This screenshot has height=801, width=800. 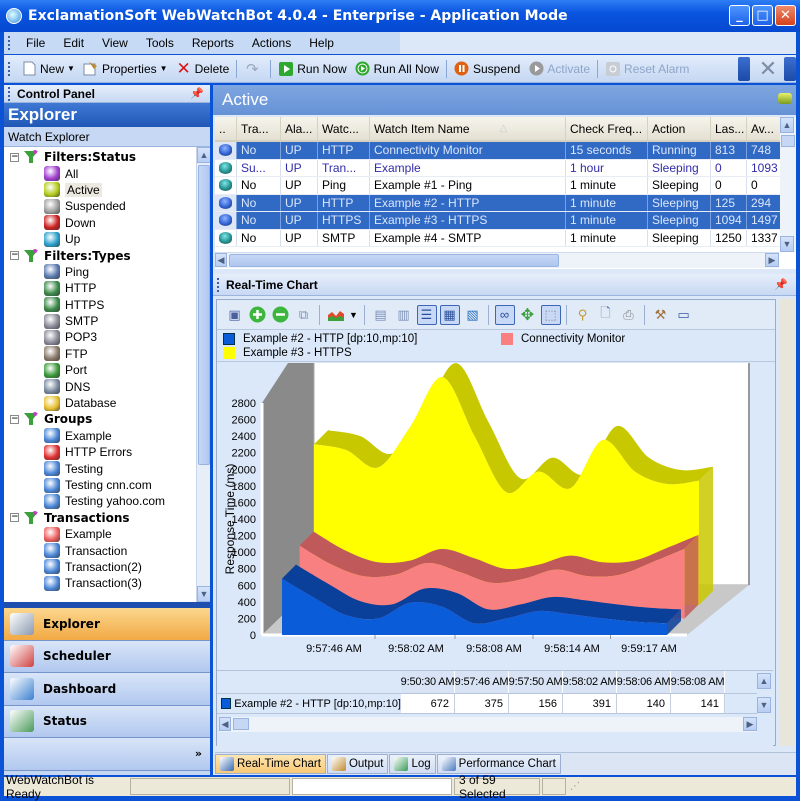 I want to click on tree-item: Testing yahoo.com, so click(x=107, y=501).